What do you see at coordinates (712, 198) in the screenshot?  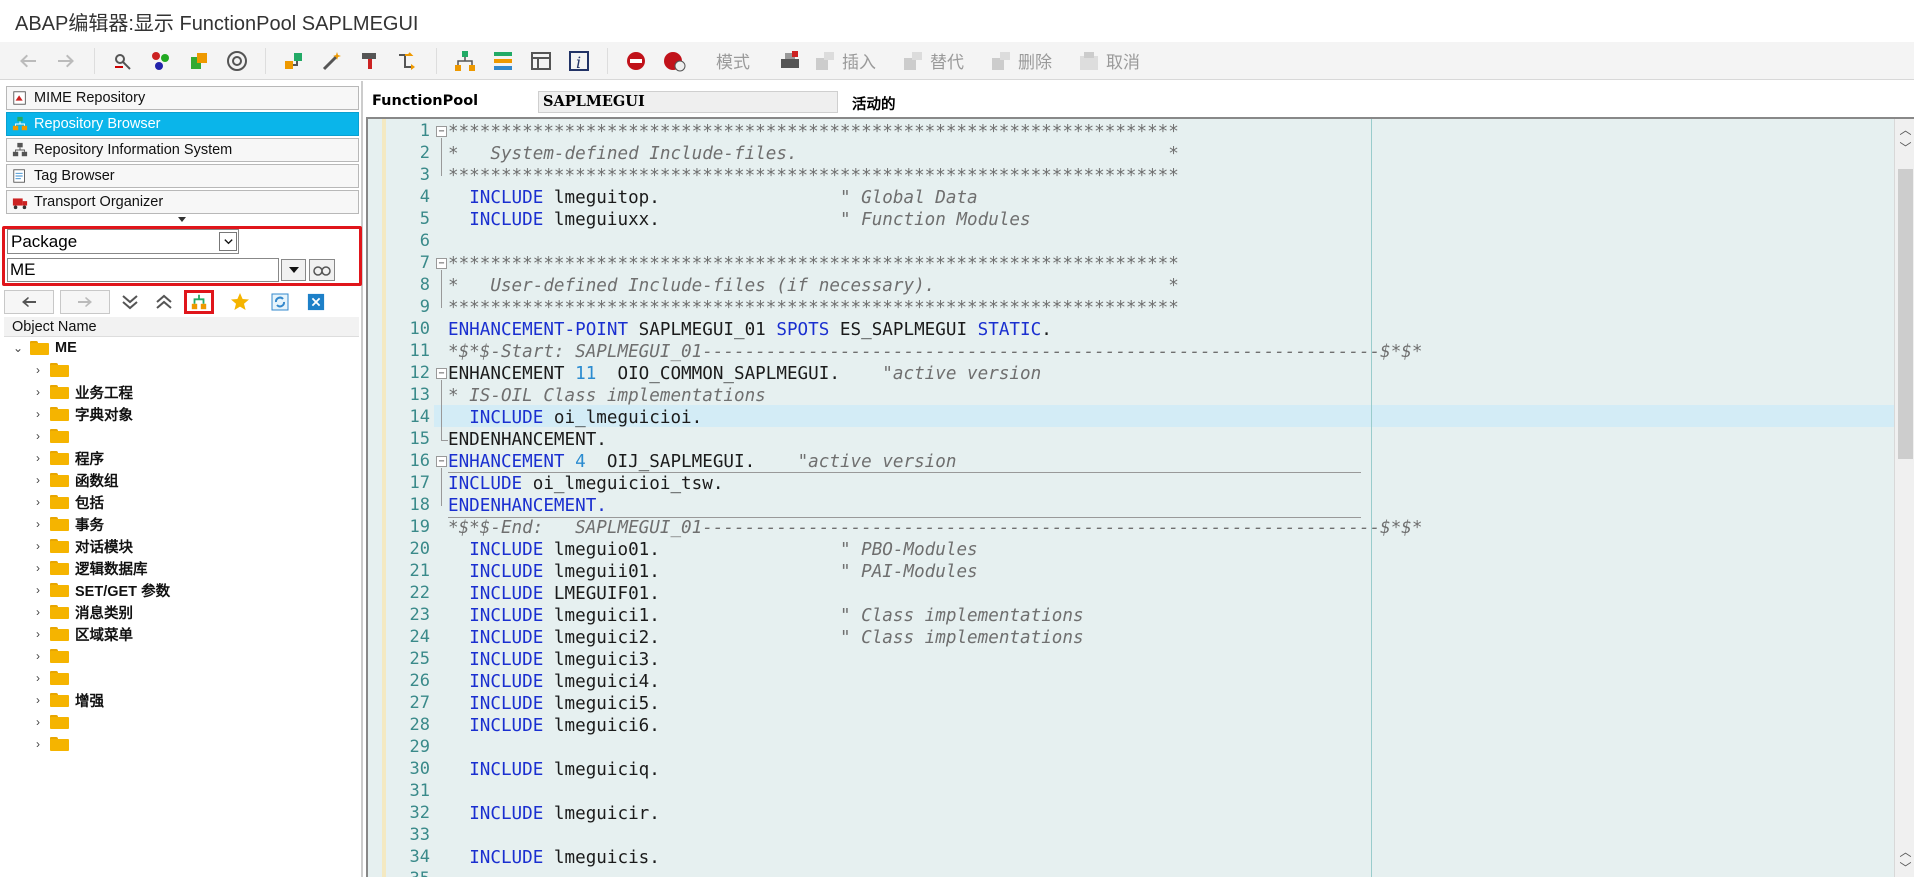 I see `code-line: INCLUDE lmeguitop. " Global Data` at bounding box center [712, 198].